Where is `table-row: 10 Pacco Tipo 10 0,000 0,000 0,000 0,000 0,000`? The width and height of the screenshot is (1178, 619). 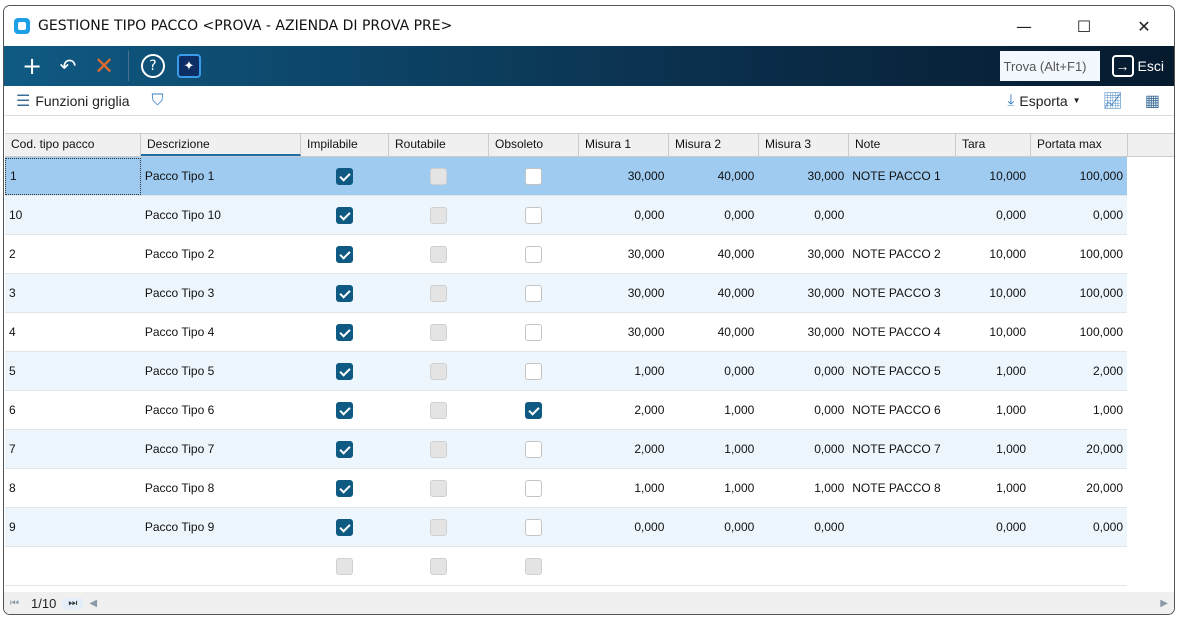
table-row: 10 Pacco Tipo 10 0,000 0,000 0,000 0,000 0,000 is located at coordinates (566, 215).